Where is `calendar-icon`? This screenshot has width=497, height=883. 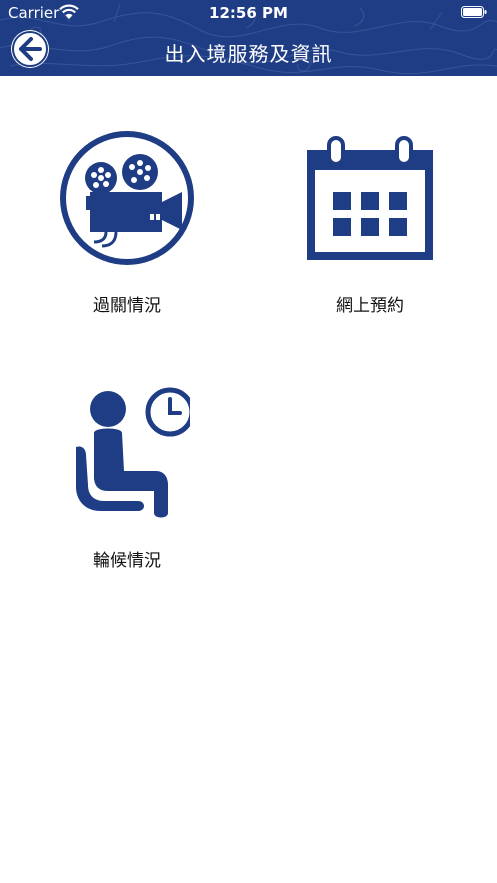 calendar-icon is located at coordinates (370, 198).